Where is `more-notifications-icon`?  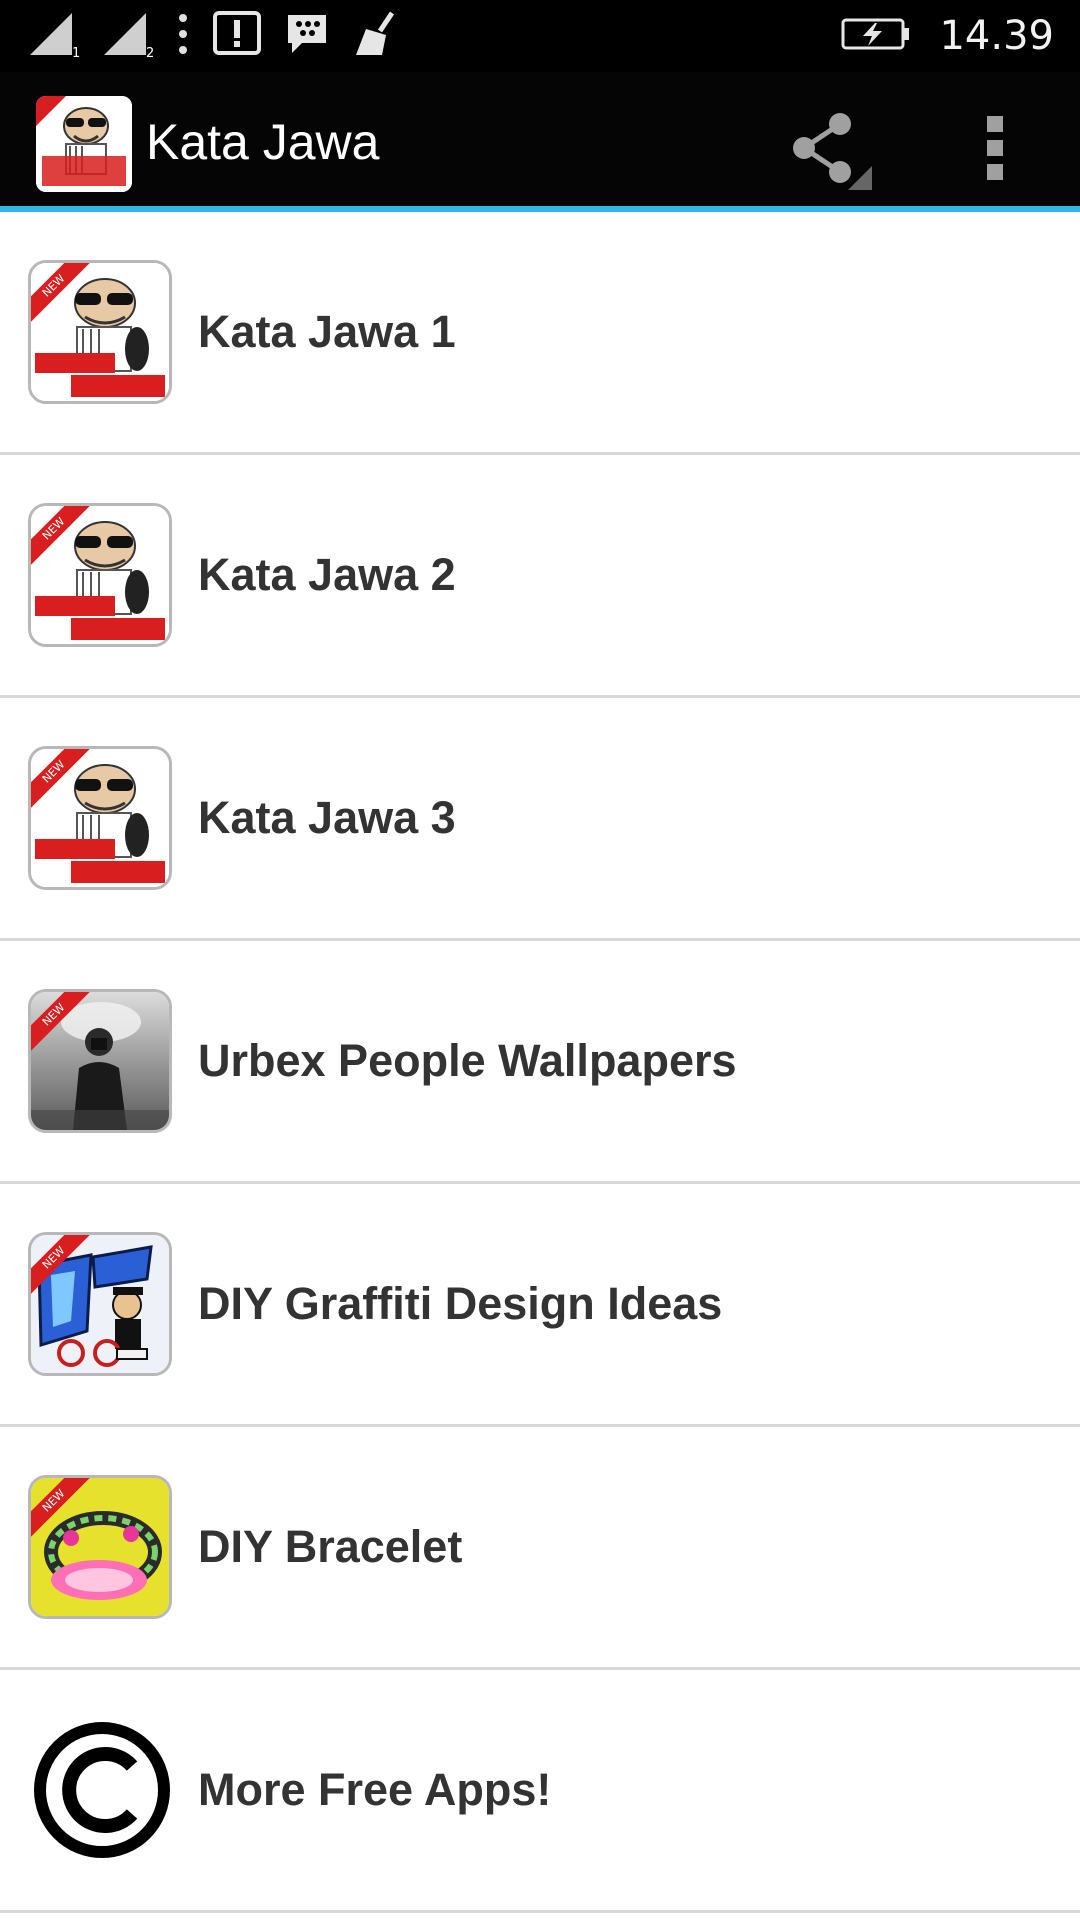
more-notifications-icon is located at coordinates (183, 36).